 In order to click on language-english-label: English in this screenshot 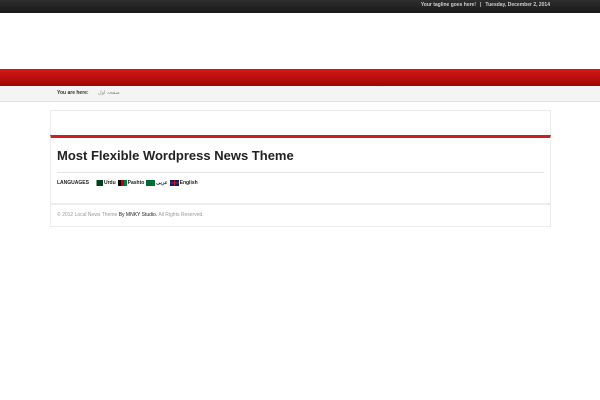, I will do `click(188, 183)`.